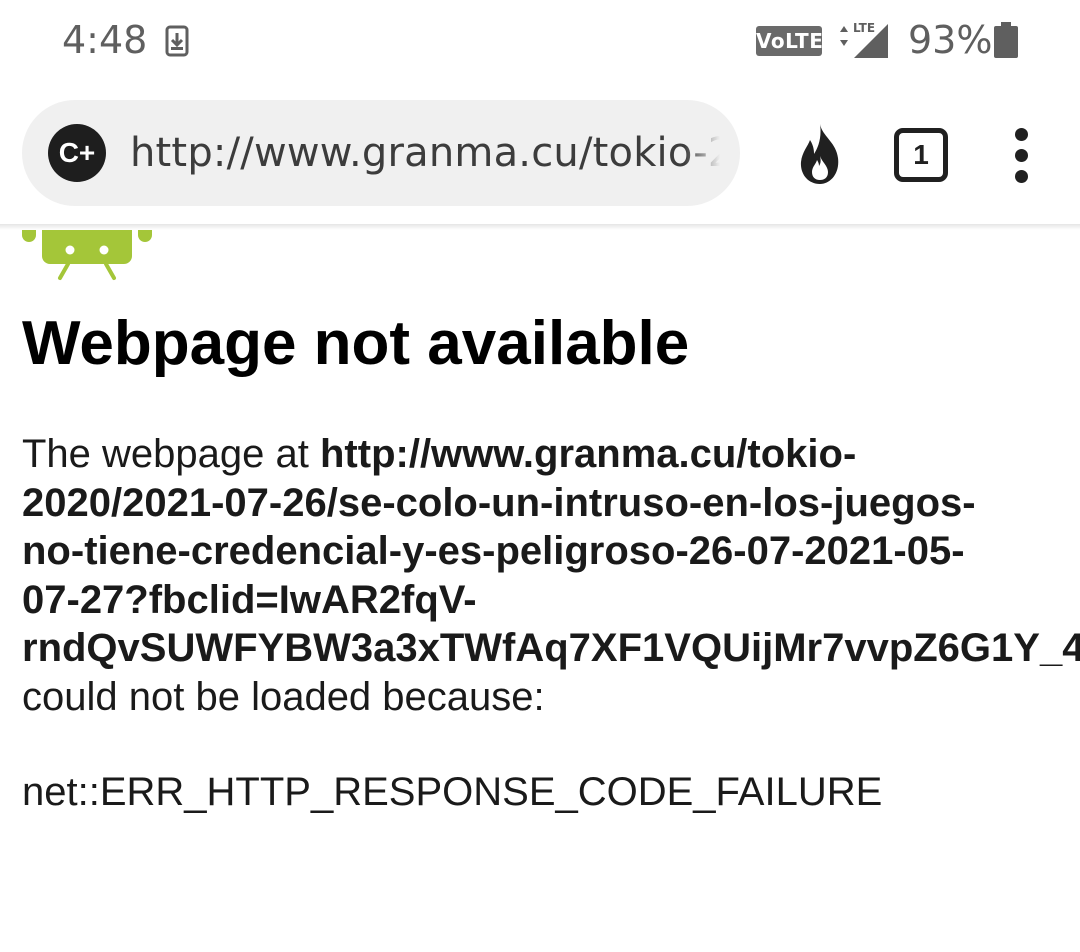 The image size is (1080, 952). I want to click on download-icon, so click(178, 43).